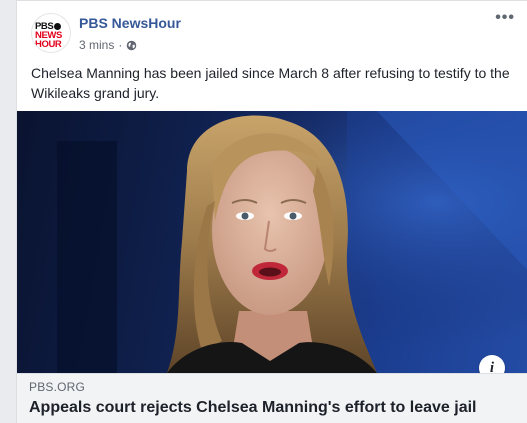 The width and height of the screenshot is (527, 423). Describe the element at coordinates (48, 44) in the screenshot. I see `logo-text-hour: HOUR` at that location.